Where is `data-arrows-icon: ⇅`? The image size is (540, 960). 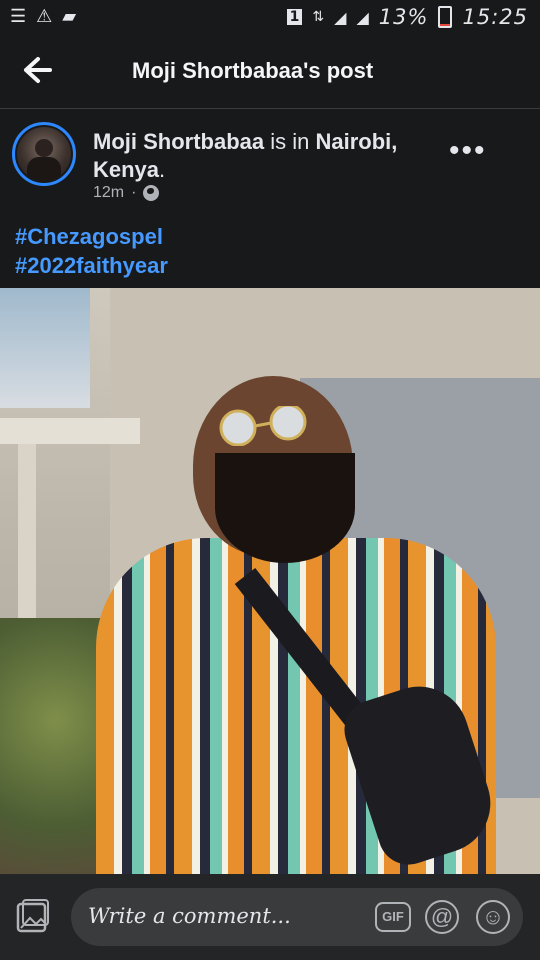 data-arrows-icon: ⇅ is located at coordinates (318, 17).